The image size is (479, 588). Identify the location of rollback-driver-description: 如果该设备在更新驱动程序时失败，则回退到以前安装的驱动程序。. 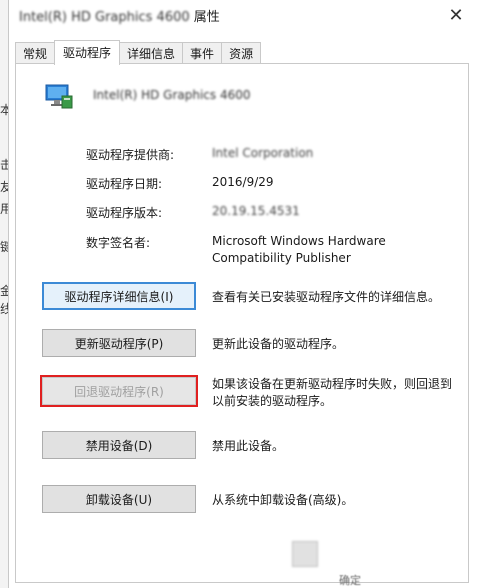
(332, 392).